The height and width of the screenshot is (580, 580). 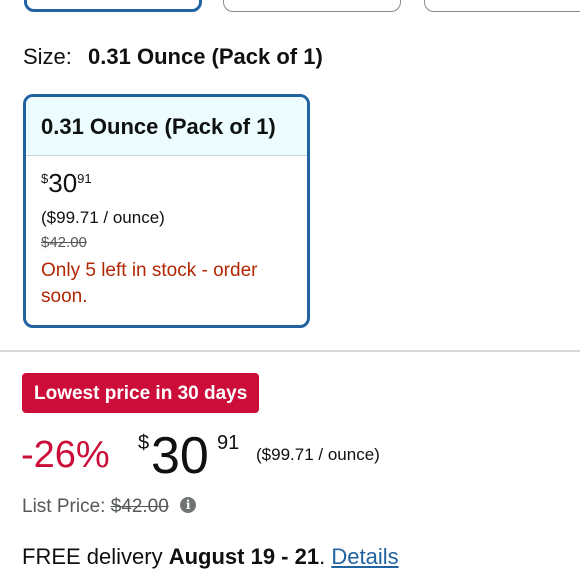 What do you see at coordinates (364, 556) in the screenshot?
I see `details-link: Details` at bounding box center [364, 556].